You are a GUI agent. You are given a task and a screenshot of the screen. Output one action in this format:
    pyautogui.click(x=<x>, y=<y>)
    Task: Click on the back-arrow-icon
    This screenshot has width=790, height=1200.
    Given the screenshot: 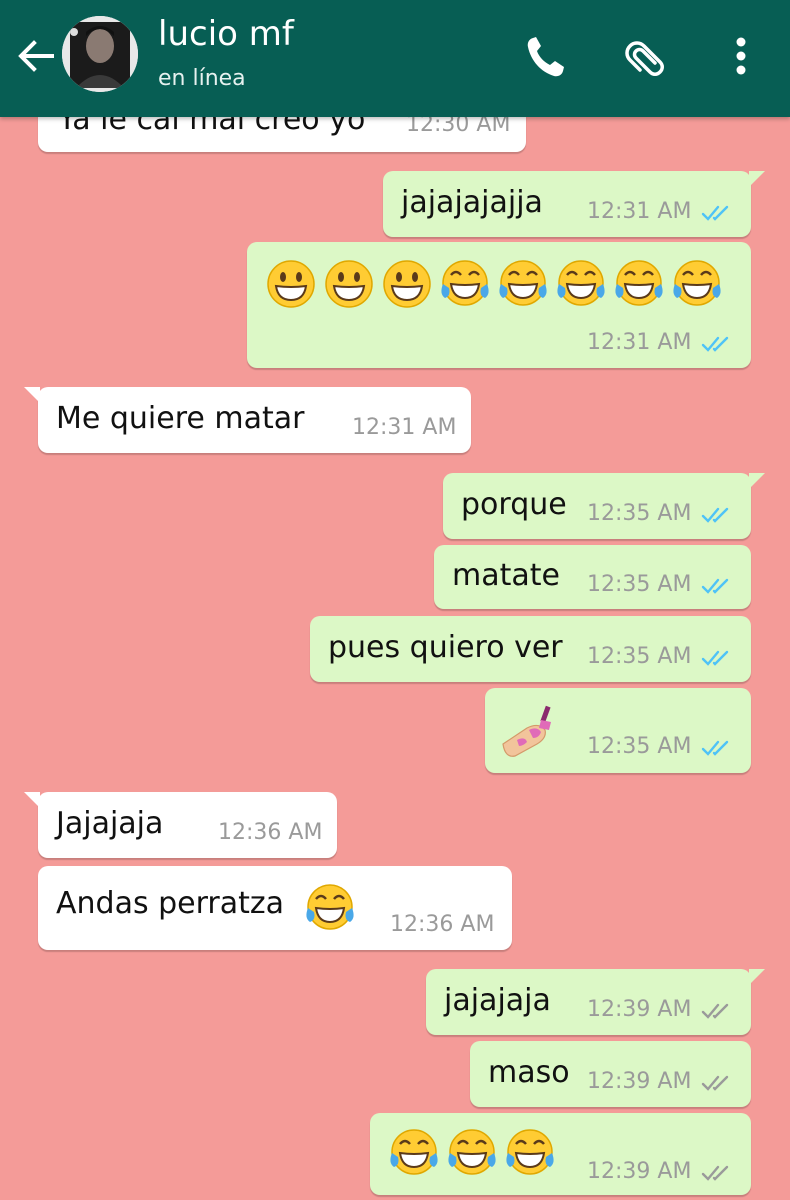 What is the action you would take?
    pyautogui.click(x=36, y=56)
    